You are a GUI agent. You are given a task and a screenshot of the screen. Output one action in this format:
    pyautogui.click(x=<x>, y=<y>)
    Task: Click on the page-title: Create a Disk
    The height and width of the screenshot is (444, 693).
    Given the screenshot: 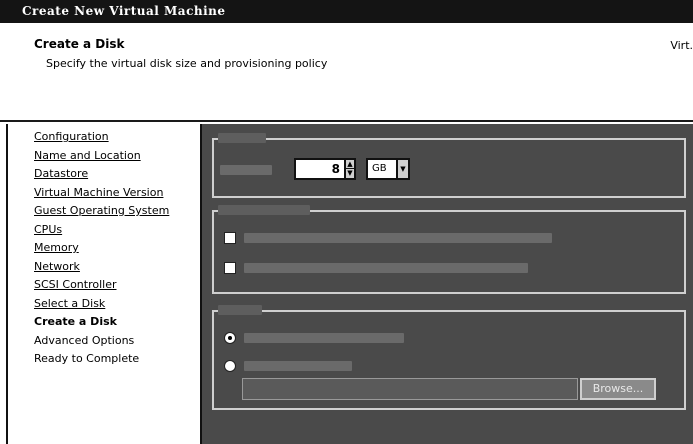 What is the action you would take?
    pyautogui.click(x=79, y=44)
    